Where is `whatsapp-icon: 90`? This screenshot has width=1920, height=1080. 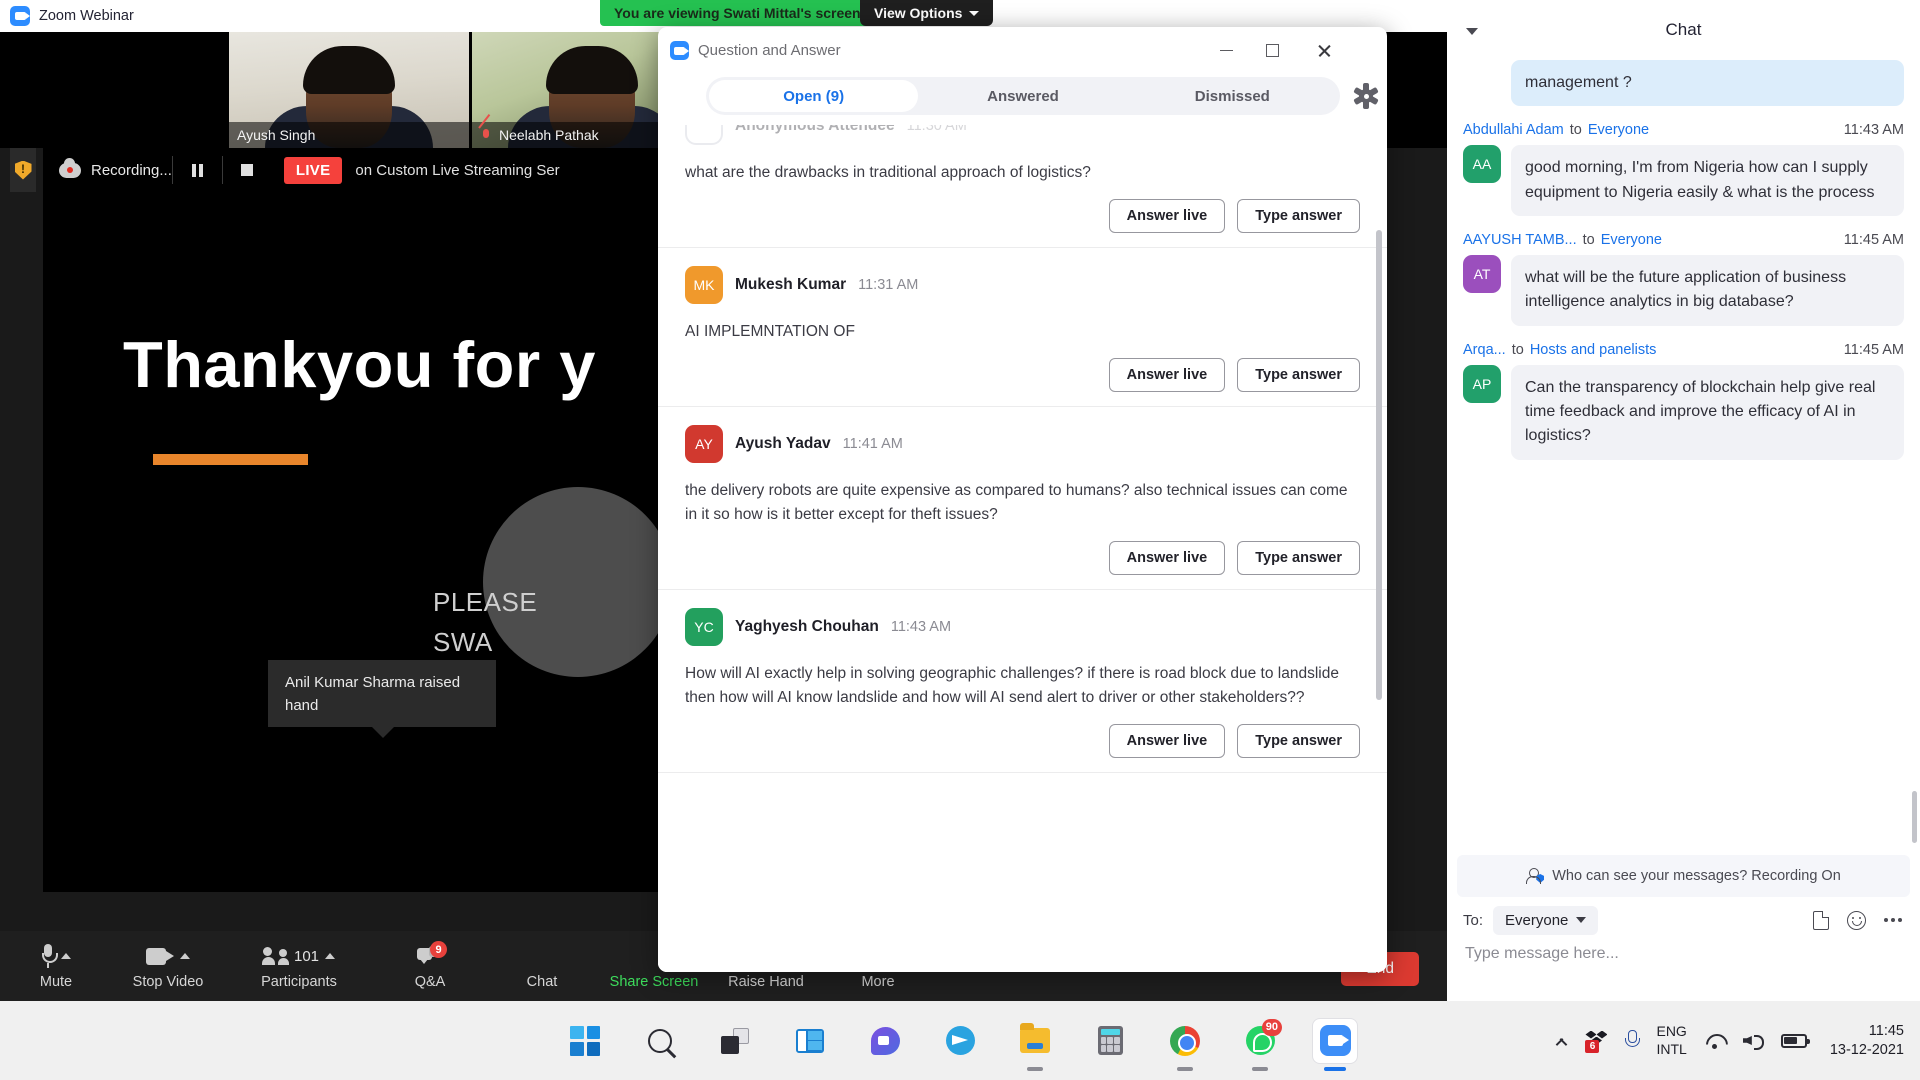
whatsapp-icon: 90 is located at coordinates (1260, 1044).